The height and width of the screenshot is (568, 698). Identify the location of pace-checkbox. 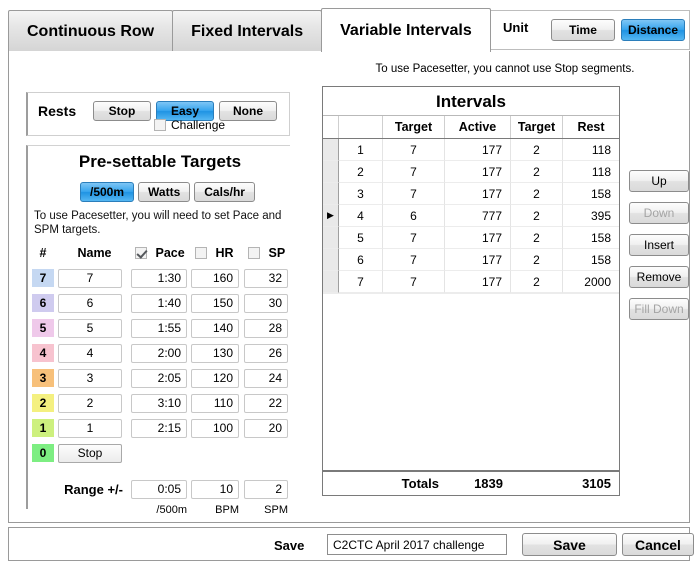
(141, 253).